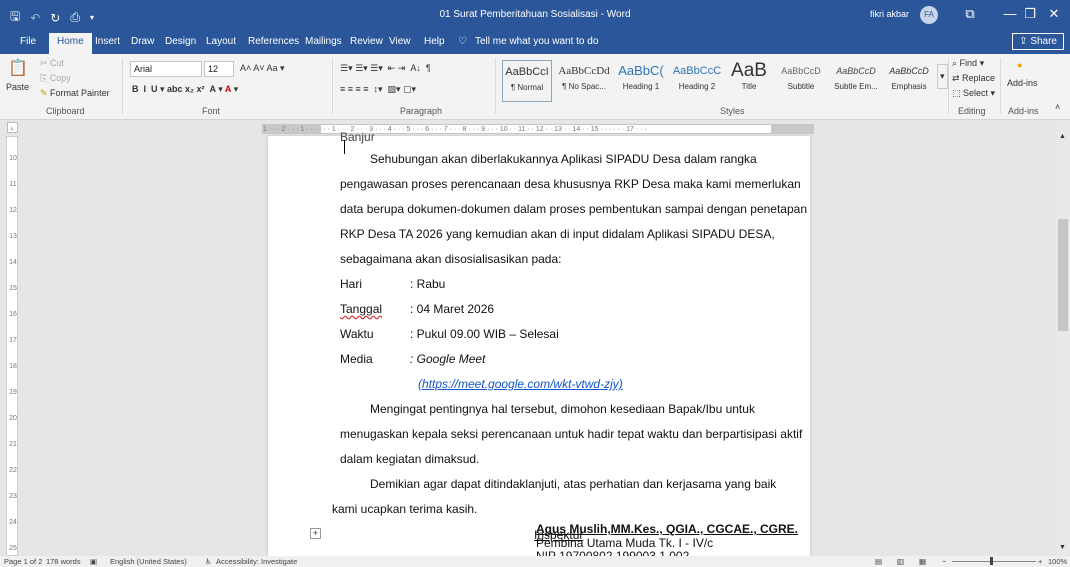  Describe the element at coordinates (1023, 111) in the screenshot. I see `add-ins-group-label: Add-ins` at that location.